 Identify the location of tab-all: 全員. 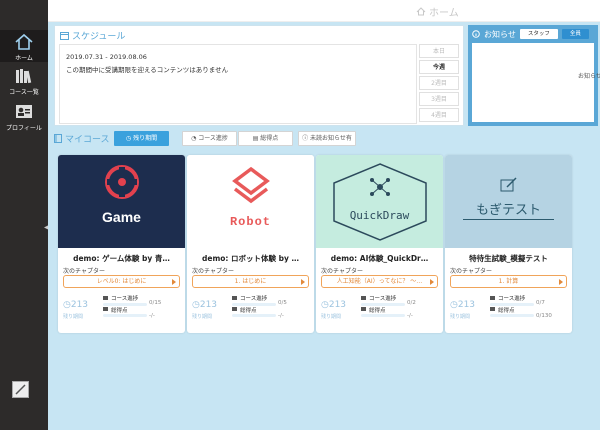
(575, 34).